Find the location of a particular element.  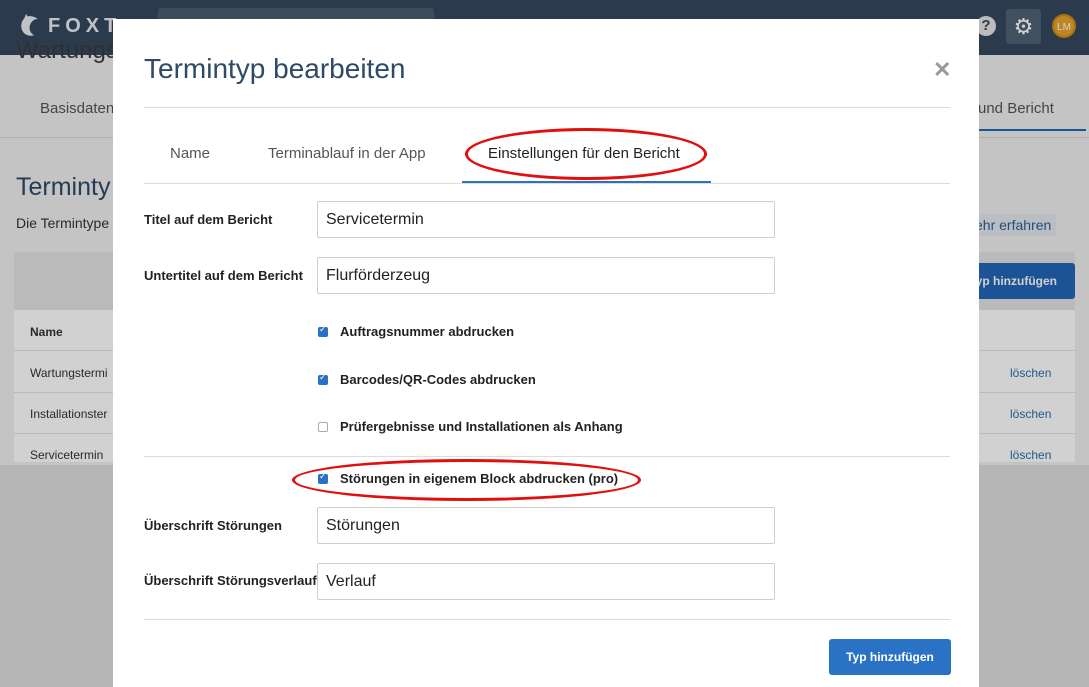

fault-history-label: Überschrift Störungsverlauf is located at coordinates (230, 580).